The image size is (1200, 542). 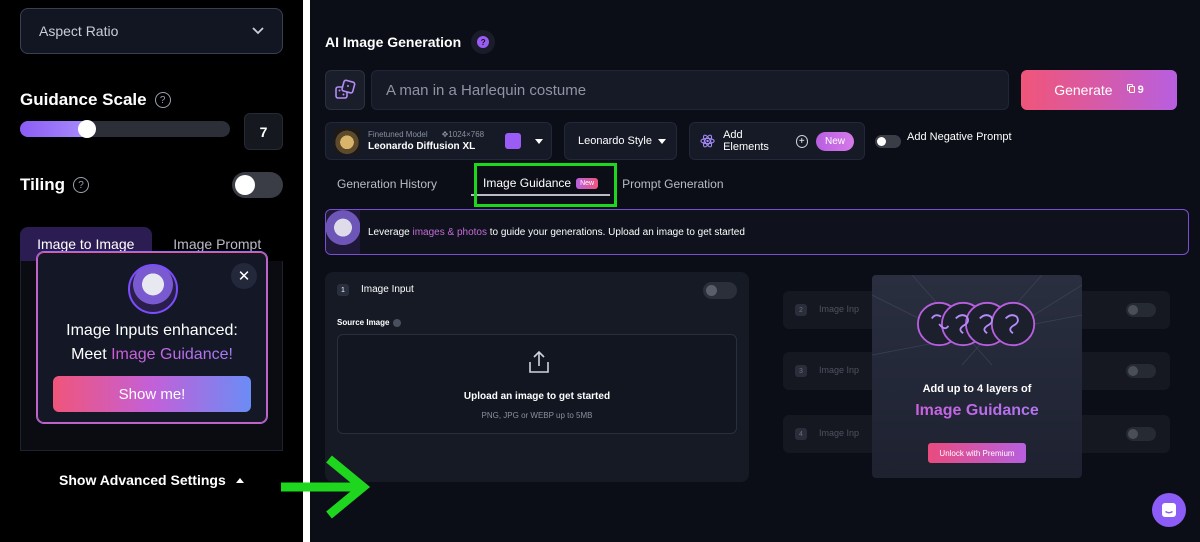 I want to click on style-selector: Leonardo Style, so click(x=620, y=141).